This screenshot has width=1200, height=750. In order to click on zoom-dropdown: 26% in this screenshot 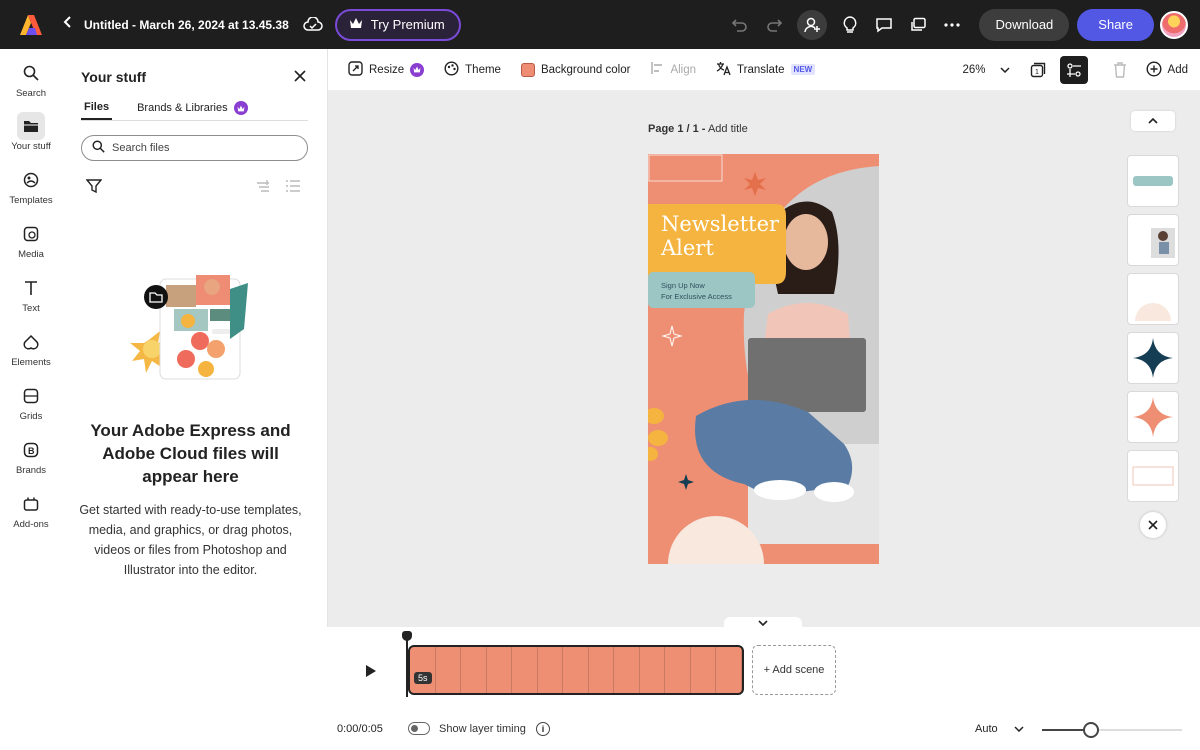, I will do `click(986, 70)`.